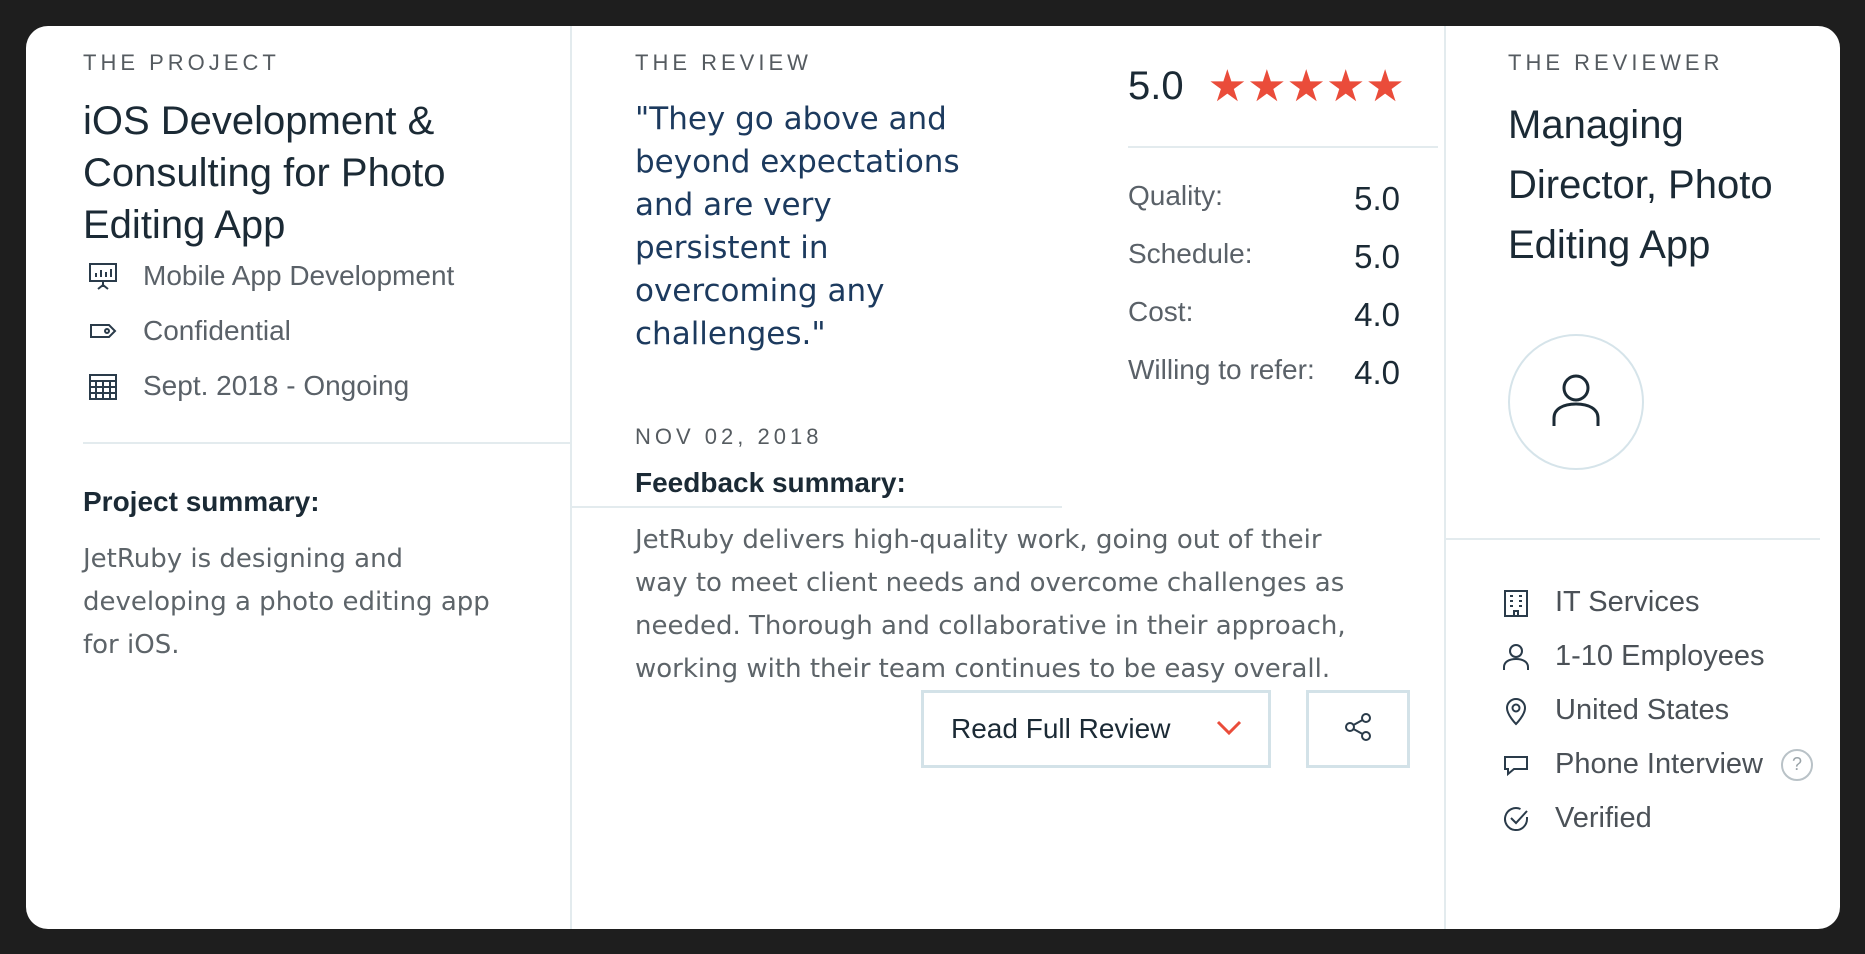 This screenshot has width=1865, height=954. What do you see at coordinates (201, 501) in the screenshot?
I see `project-summary-heading: Project summary:` at bounding box center [201, 501].